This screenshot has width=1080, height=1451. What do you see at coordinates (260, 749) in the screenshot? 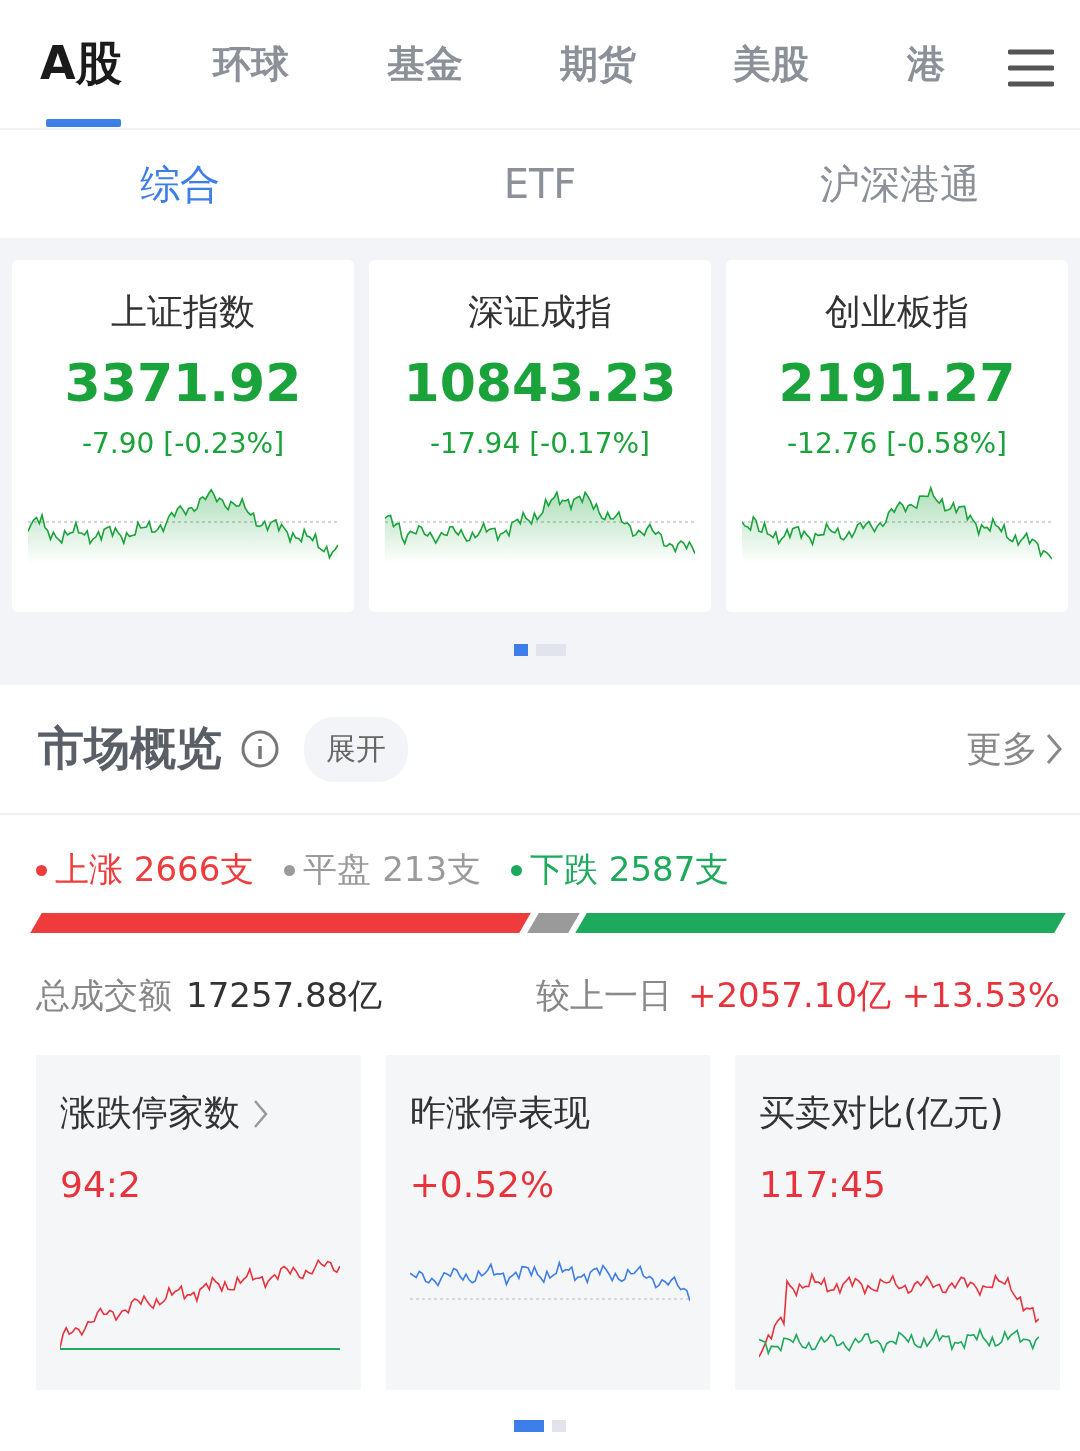
I see `info-icon` at bounding box center [260, 749].